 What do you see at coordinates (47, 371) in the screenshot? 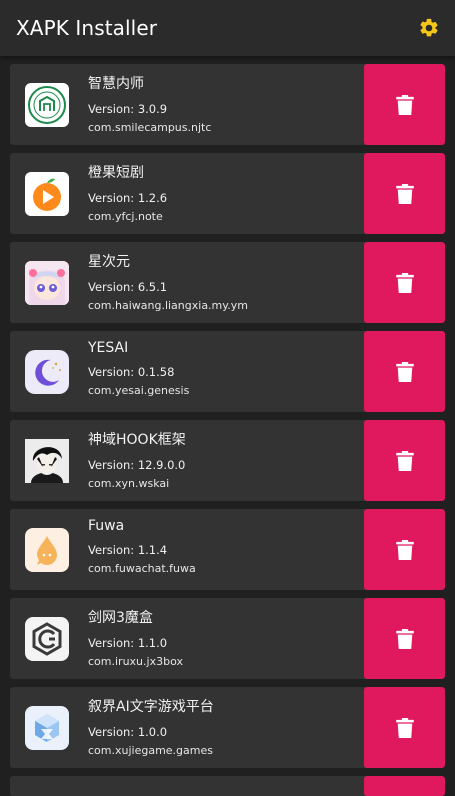
I see `moon-stars-icon` at bounding box center [47, 371].